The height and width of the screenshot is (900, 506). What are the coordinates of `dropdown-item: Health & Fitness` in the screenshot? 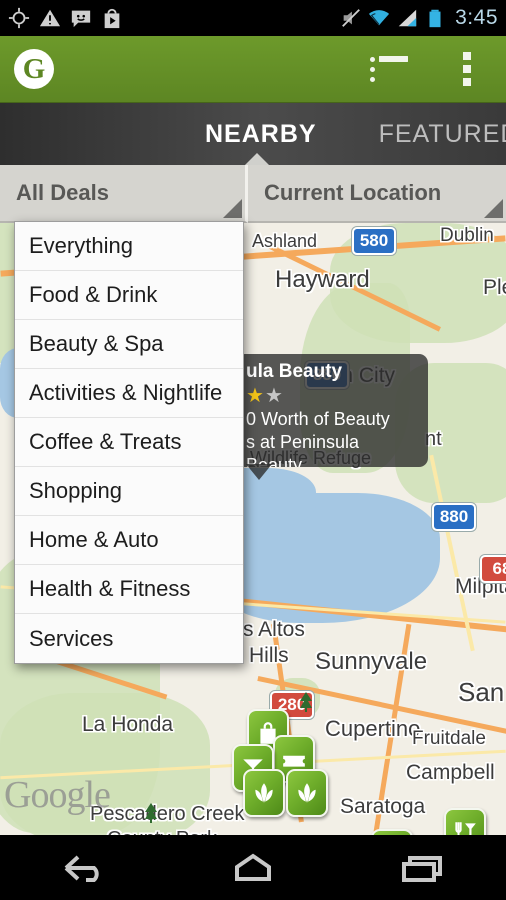 It's located at (129, 589).